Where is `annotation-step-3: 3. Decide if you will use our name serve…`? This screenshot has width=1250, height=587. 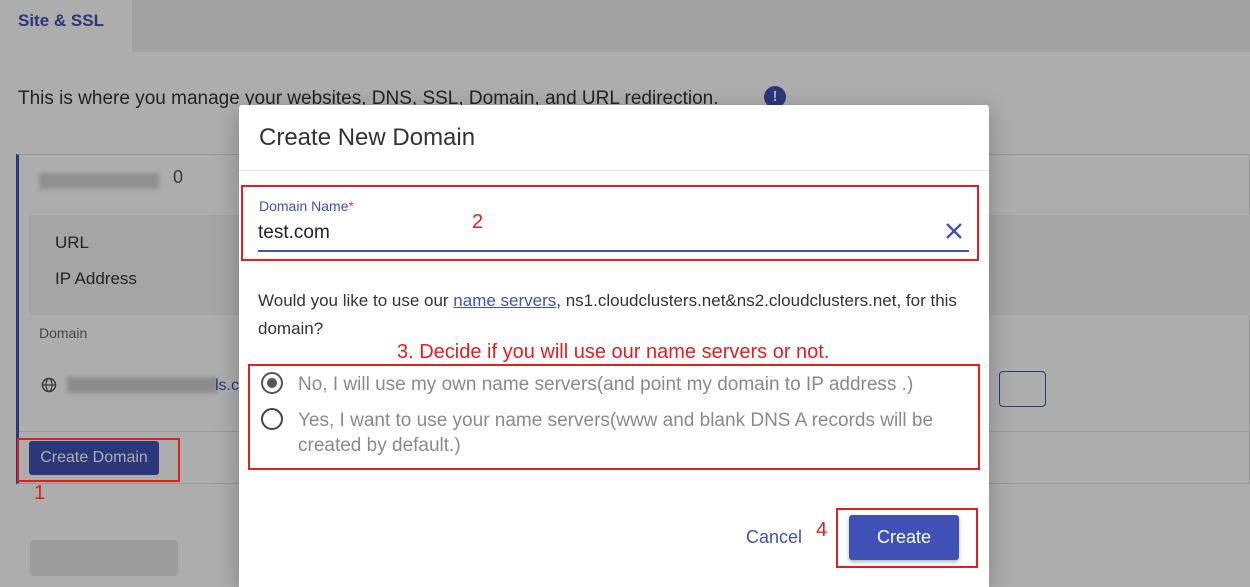 annotation-step-3: 3. Decide if you will use our name serve… is located at coordinates (613, 352).